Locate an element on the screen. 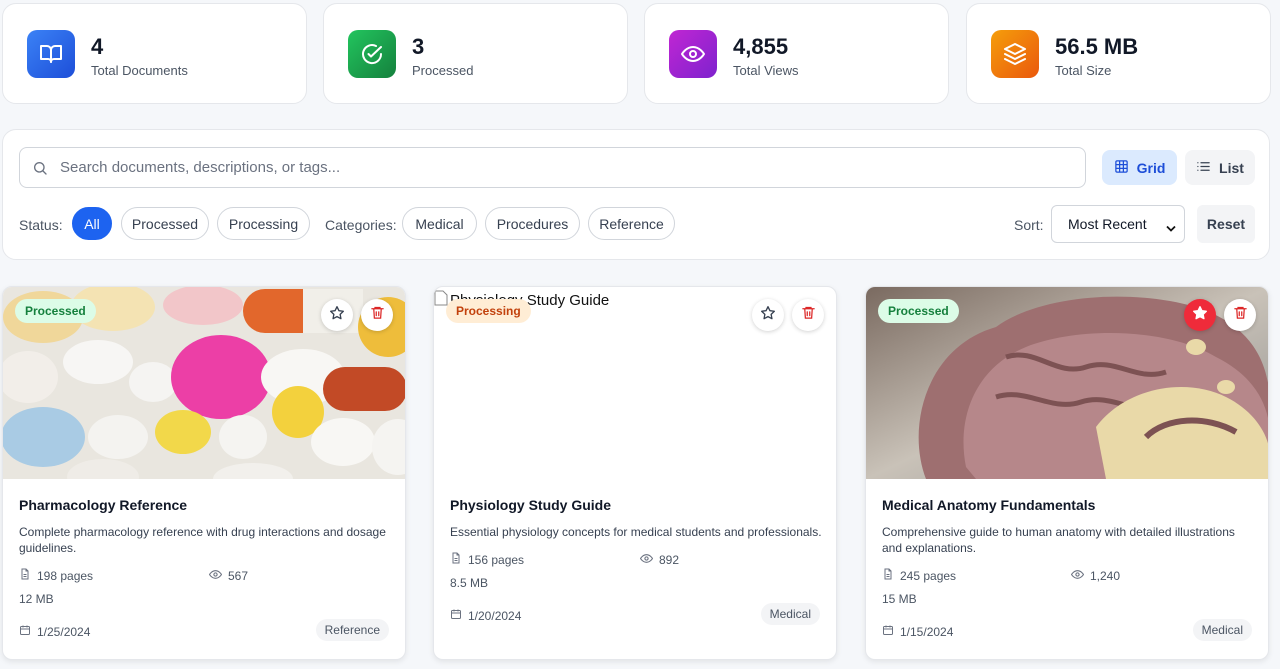  sort-label: Sort: is located at coordinates (1029, 225).